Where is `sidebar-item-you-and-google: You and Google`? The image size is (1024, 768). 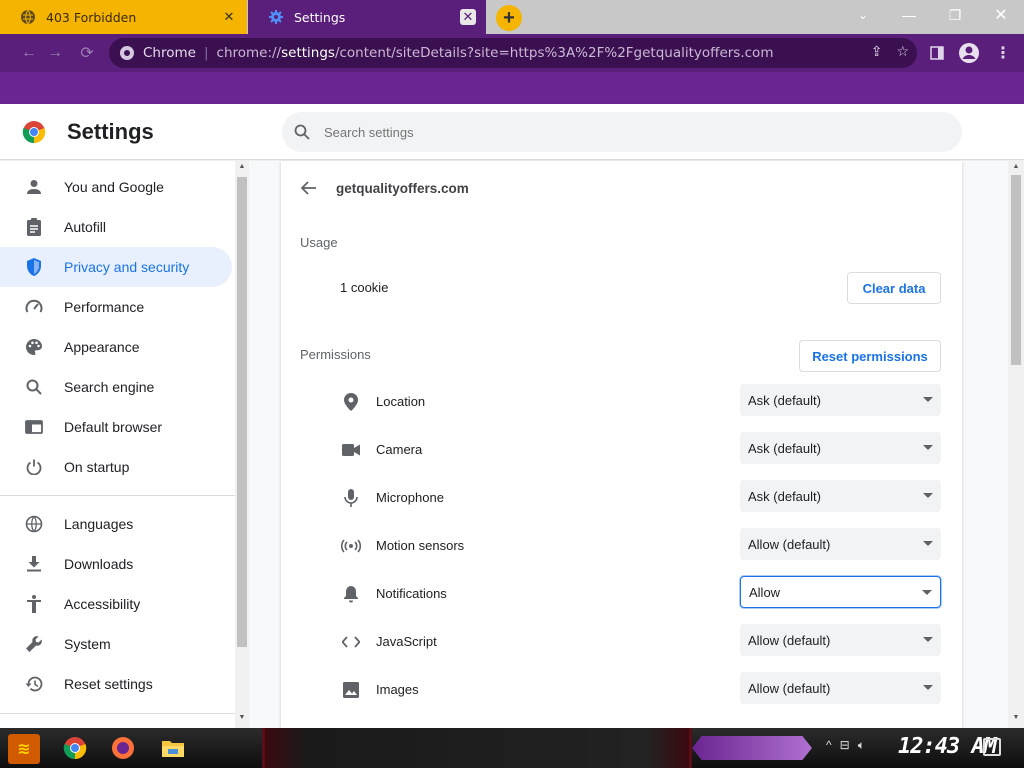
sidebar-item-you-and-google: You and Google is located at coordinates (116, 187).